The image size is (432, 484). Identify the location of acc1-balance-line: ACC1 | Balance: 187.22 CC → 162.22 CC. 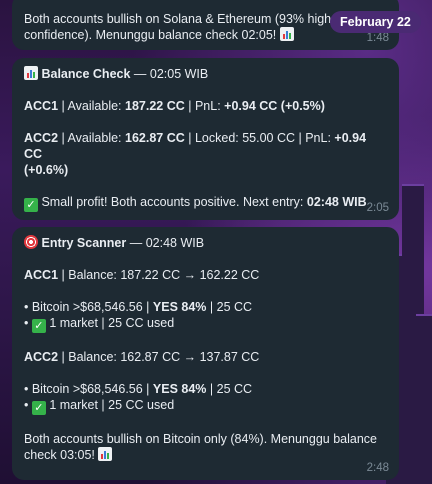
(142, 275).